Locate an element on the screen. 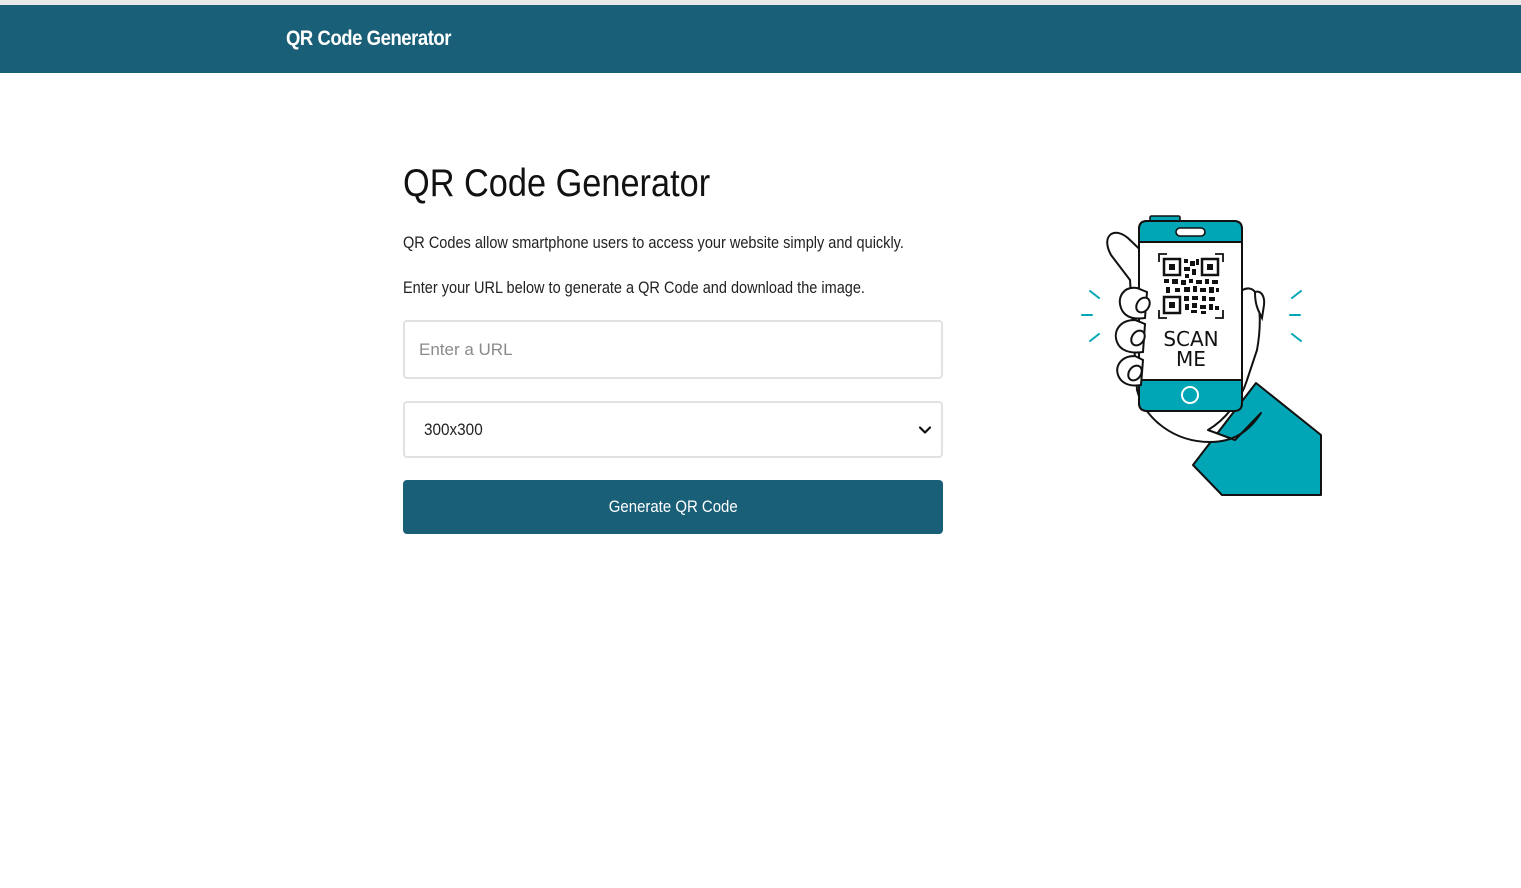  phone-scan-illustration: SCAN ME is located at coordinates (1201, 355).